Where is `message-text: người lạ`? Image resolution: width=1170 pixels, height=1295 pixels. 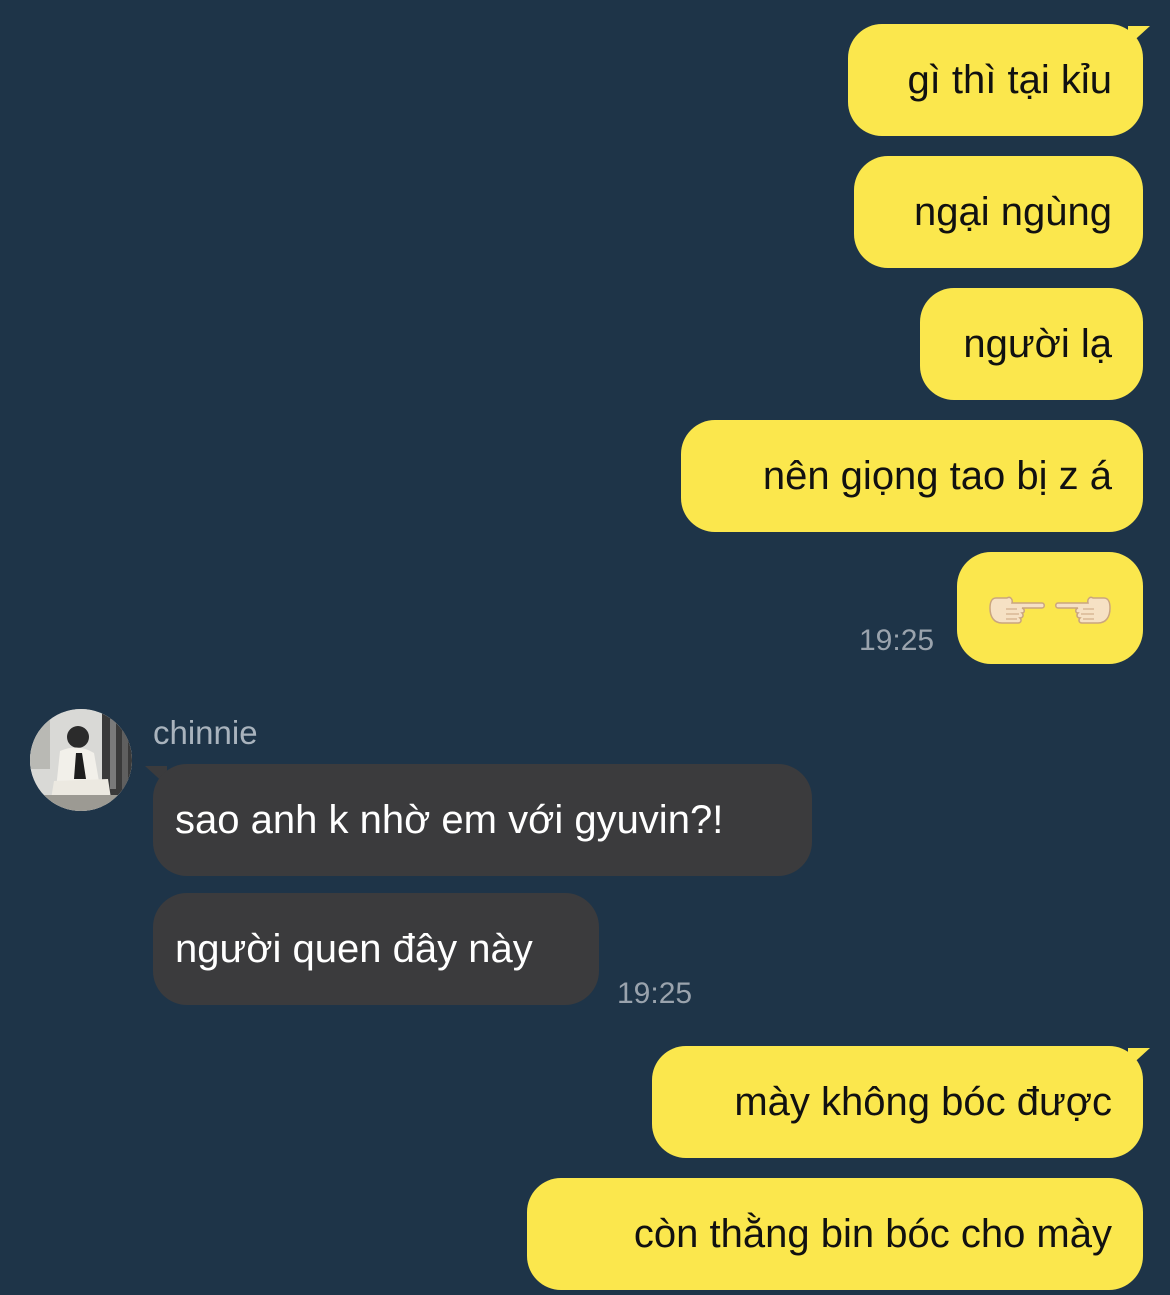 message-text: người lạ is located at coordinates (1037, 344).